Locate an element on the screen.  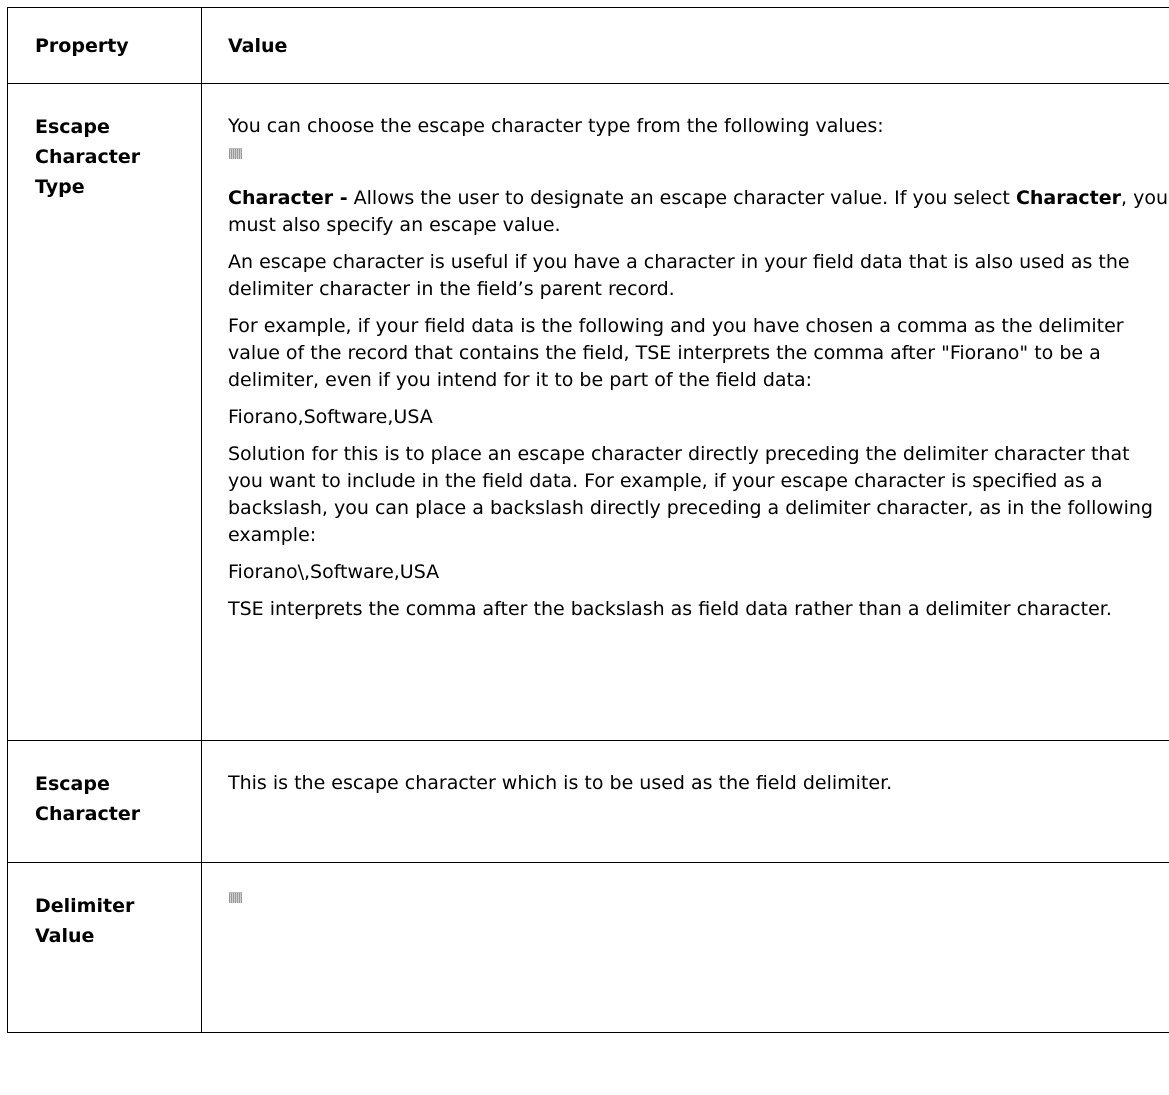
property-cell: Escape Character is located at coordinates (104, 801).